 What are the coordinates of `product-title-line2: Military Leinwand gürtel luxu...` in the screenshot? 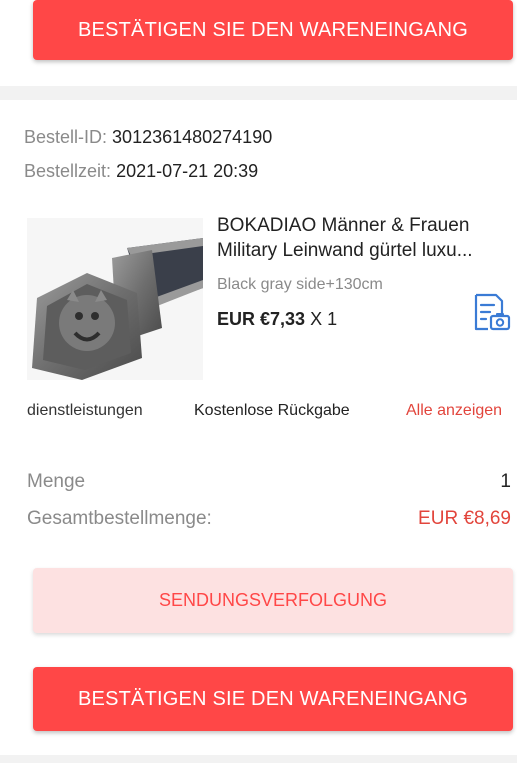 It's located at (345, 250).